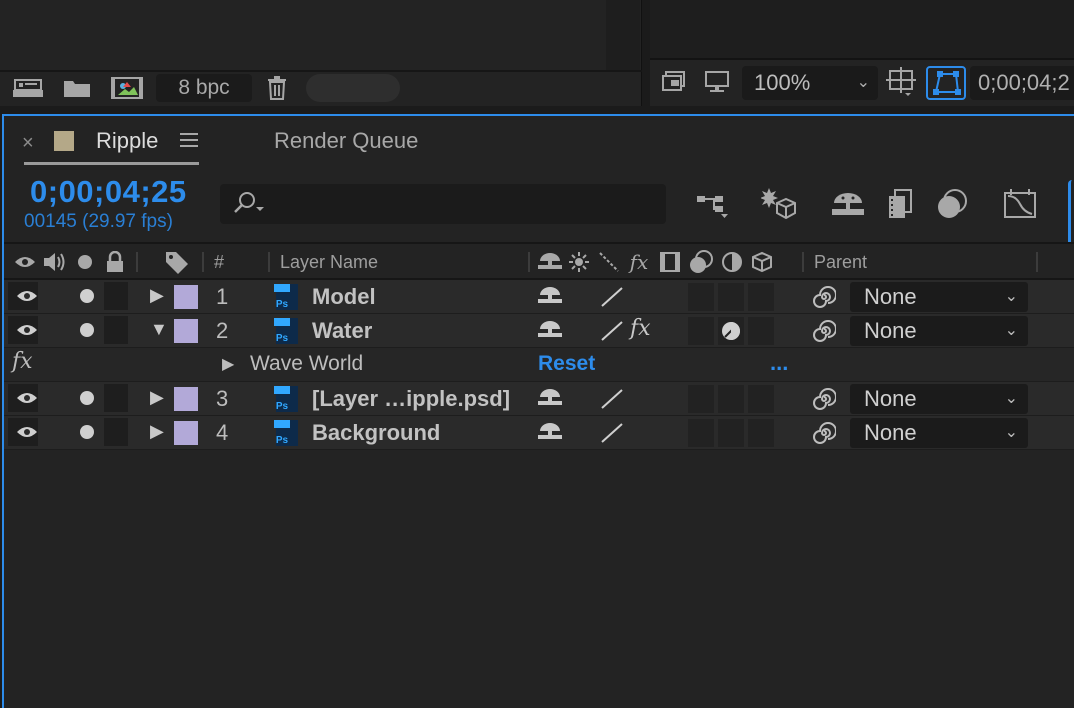  Describe the element at coordinates (701, 262) in the screenshot. I see `motion-blur-switch-icon` at that location.